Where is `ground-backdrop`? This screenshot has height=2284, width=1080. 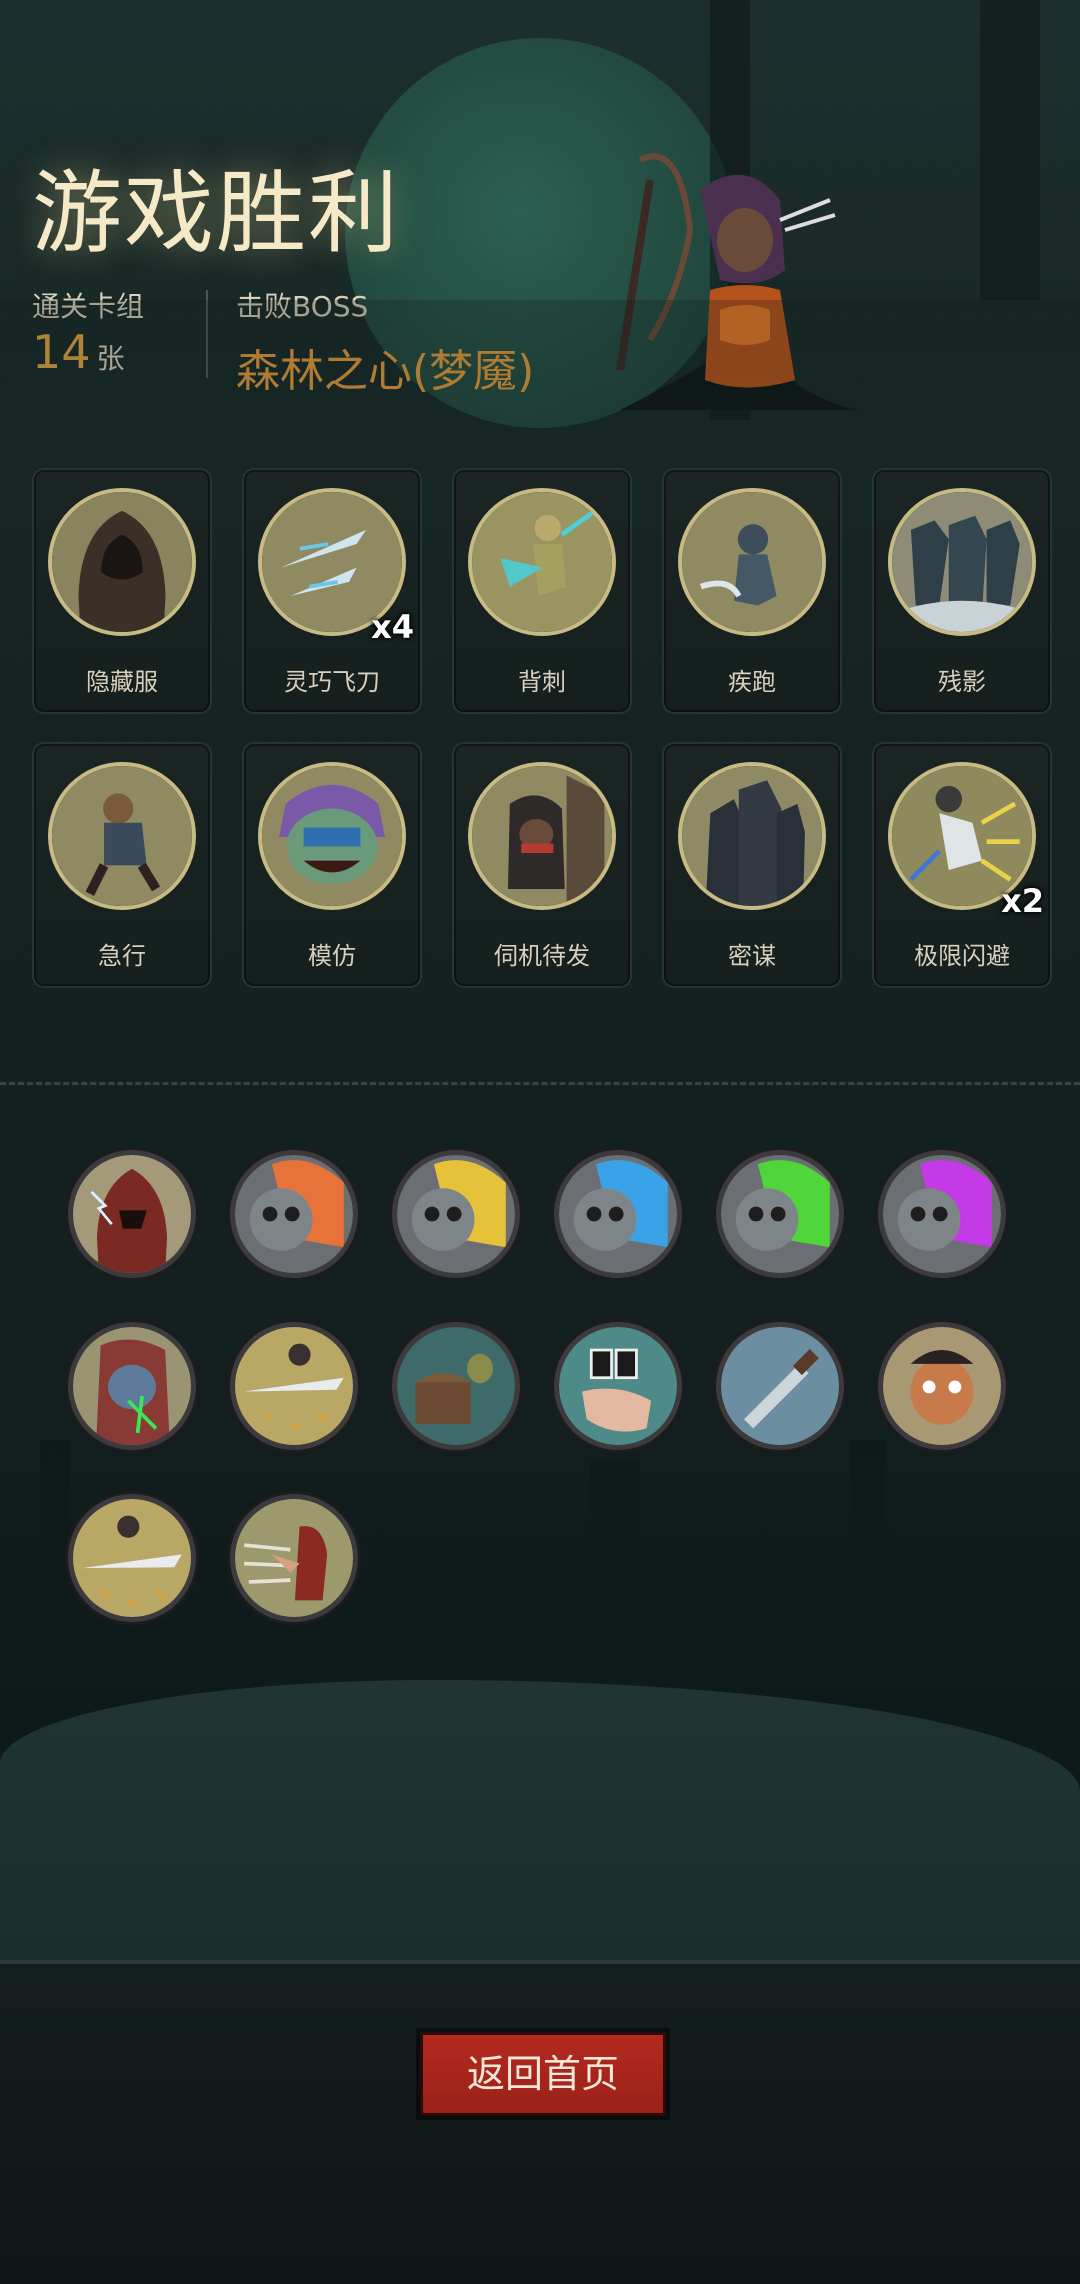
ground-backdrop is located at coordinates (540, 1820).